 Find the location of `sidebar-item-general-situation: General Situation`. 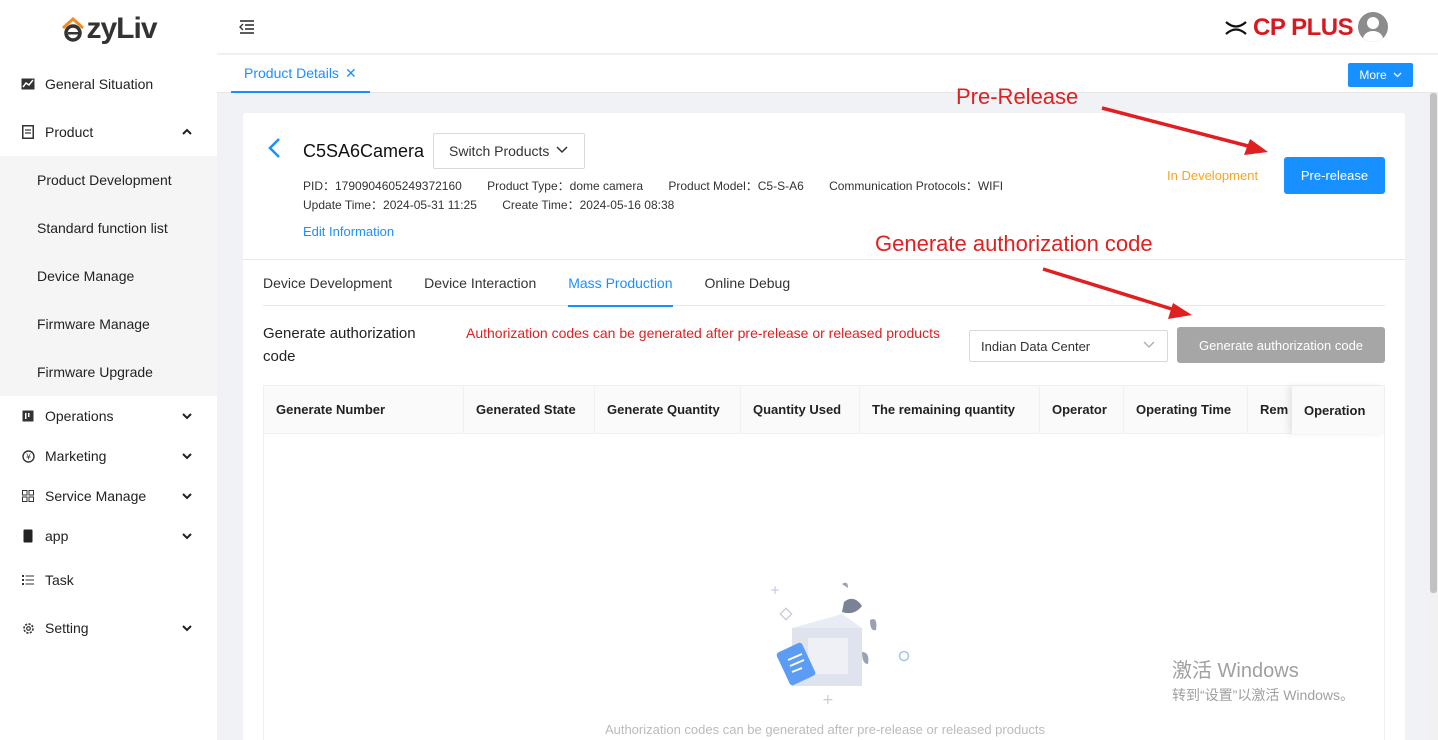

sidebar-item-general-situation: General Situation is located at coordinates (108, 84).